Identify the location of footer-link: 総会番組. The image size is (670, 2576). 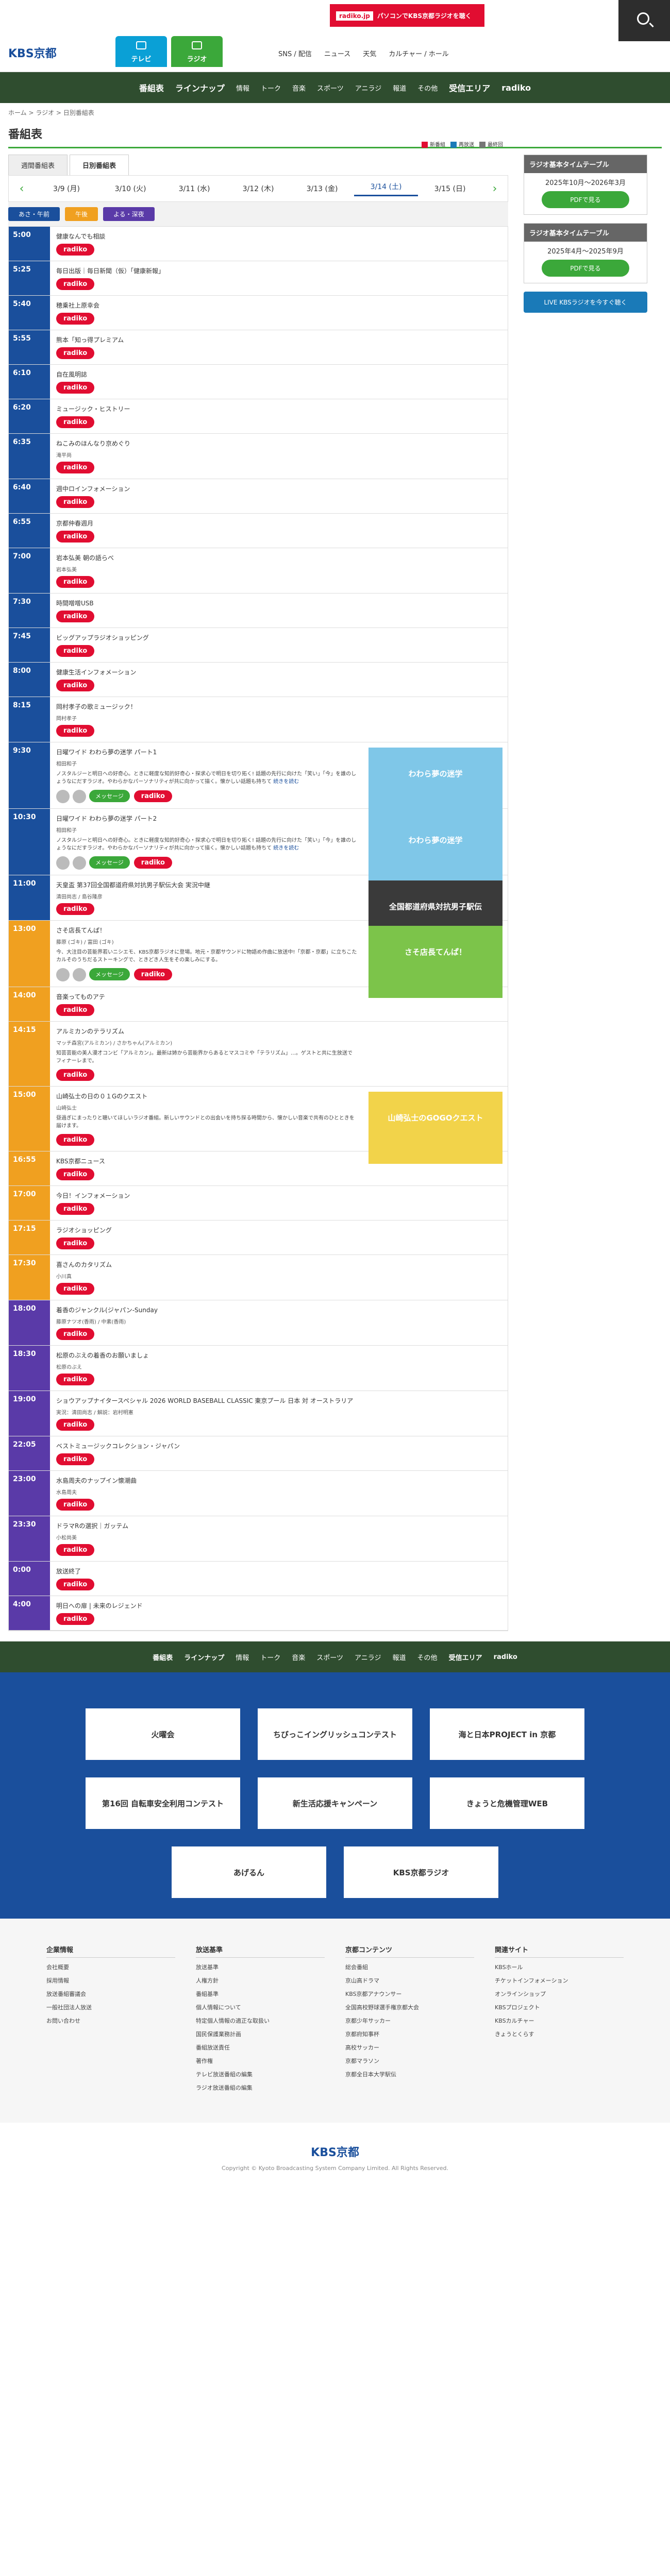
(409, 1967).